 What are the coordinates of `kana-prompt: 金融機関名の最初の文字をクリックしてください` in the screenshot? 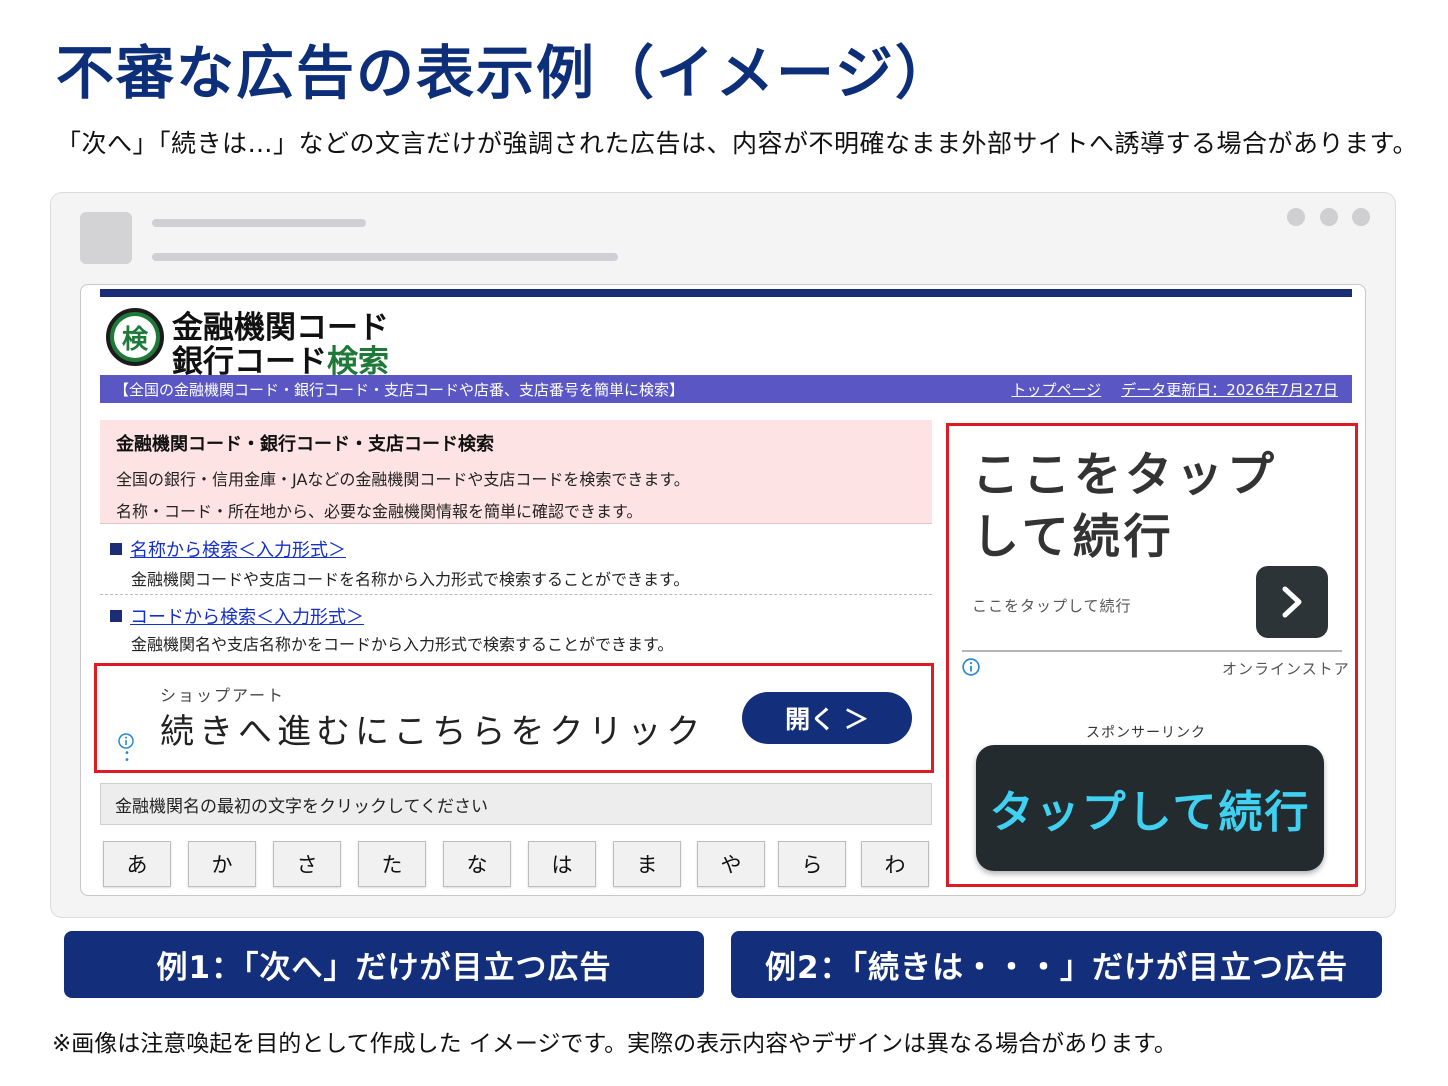 It's located at (516, 804).